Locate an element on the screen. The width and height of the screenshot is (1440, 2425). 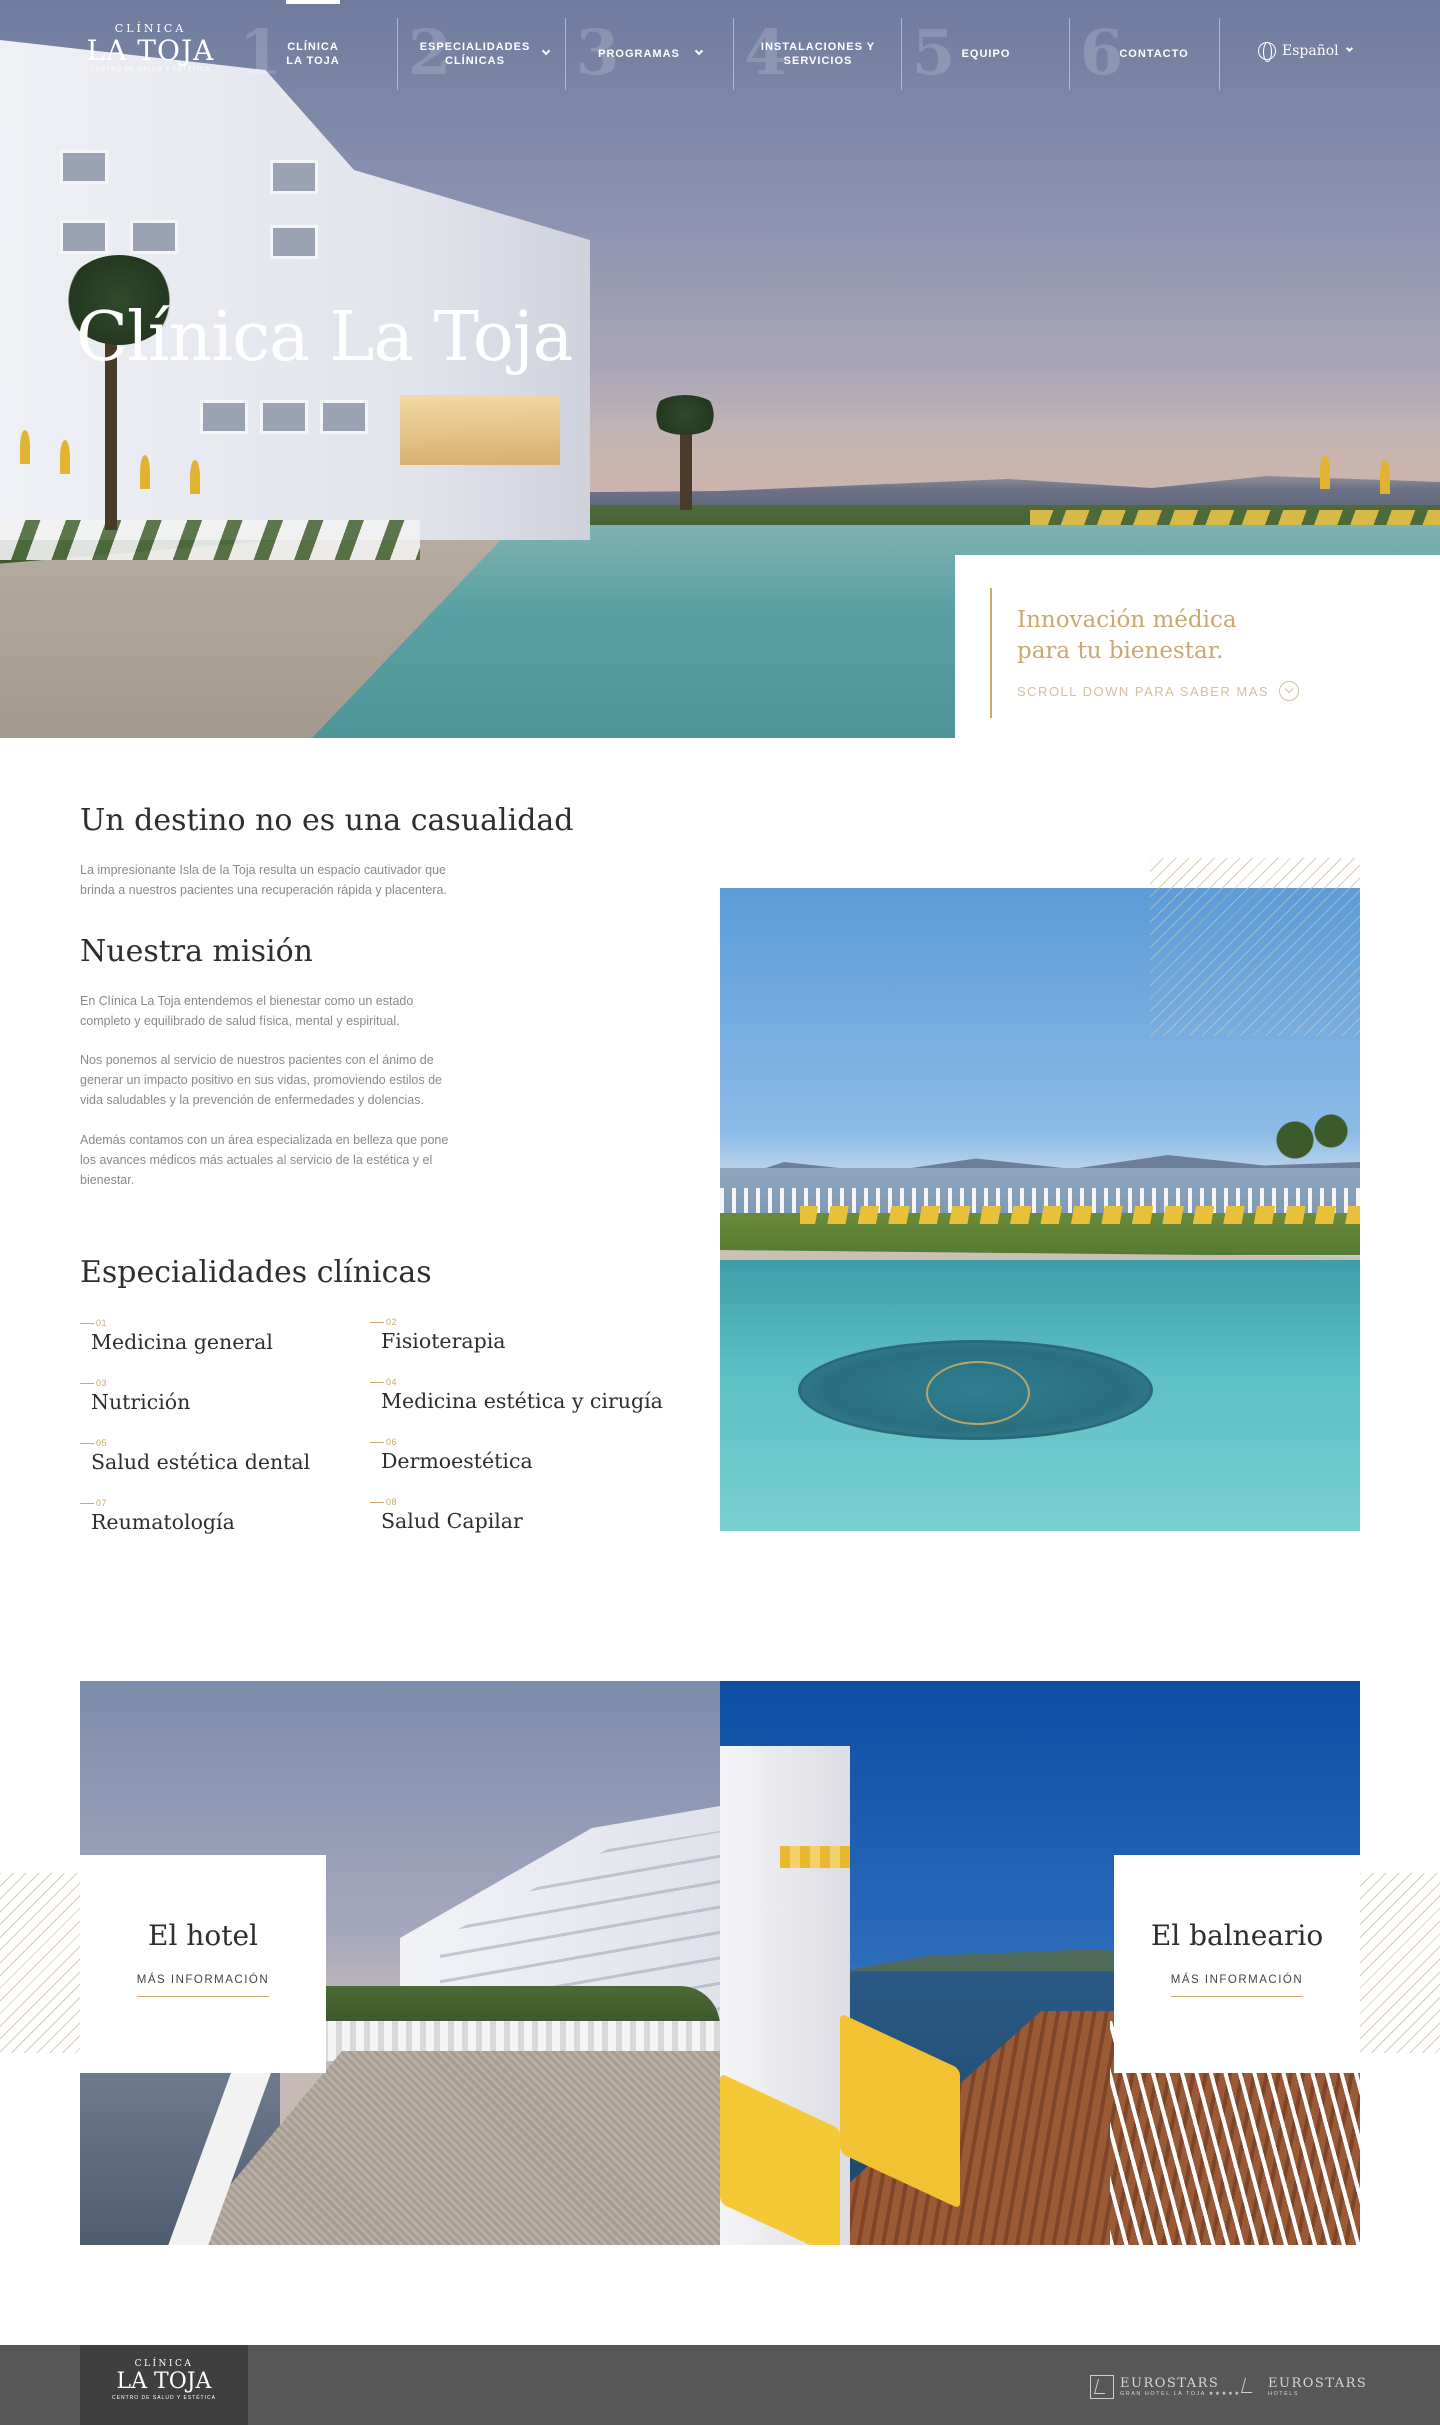
hero-tagline-line-1: Innovación médica is located at coordinates (1127, 620).